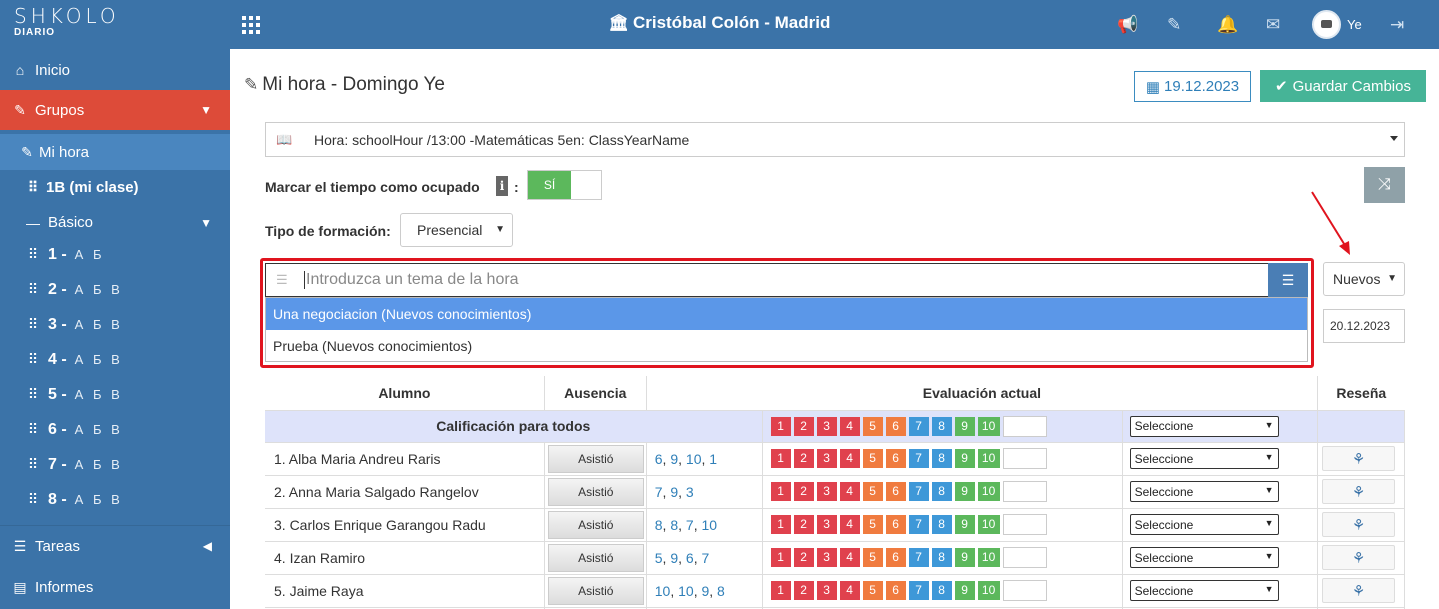 The image size is (1439, 609). What do you see at coordinates (1288, 280) in the screenshot?
I see `topic-list-button: ☰` at bounding box center [1288, 280].